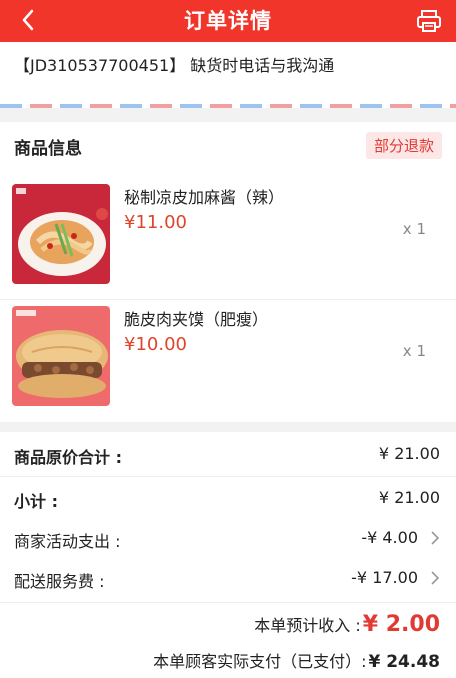 This screenshot has height=678, width=456. What do you see at coordinates (409, 453) in the screenshot?
I see `original-total-value: ¥ 21.00` at bounding box center [409, 453].